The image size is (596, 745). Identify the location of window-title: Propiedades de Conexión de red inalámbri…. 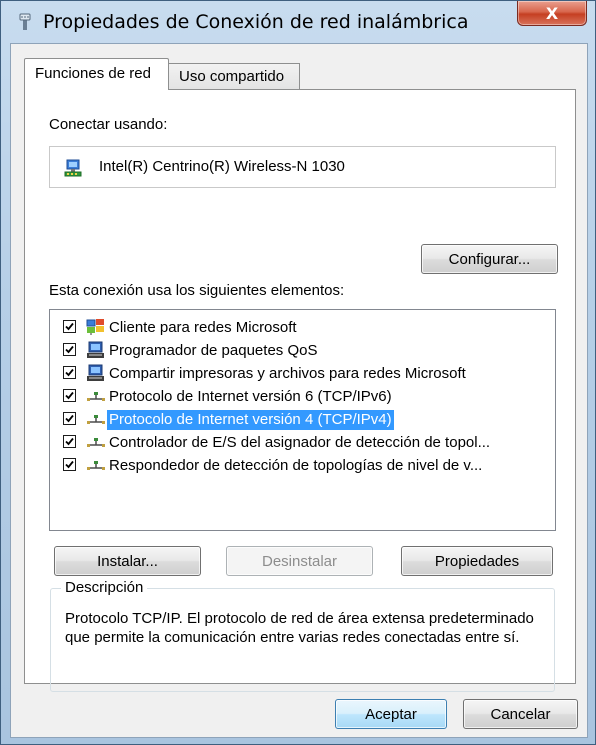
(256, 22).